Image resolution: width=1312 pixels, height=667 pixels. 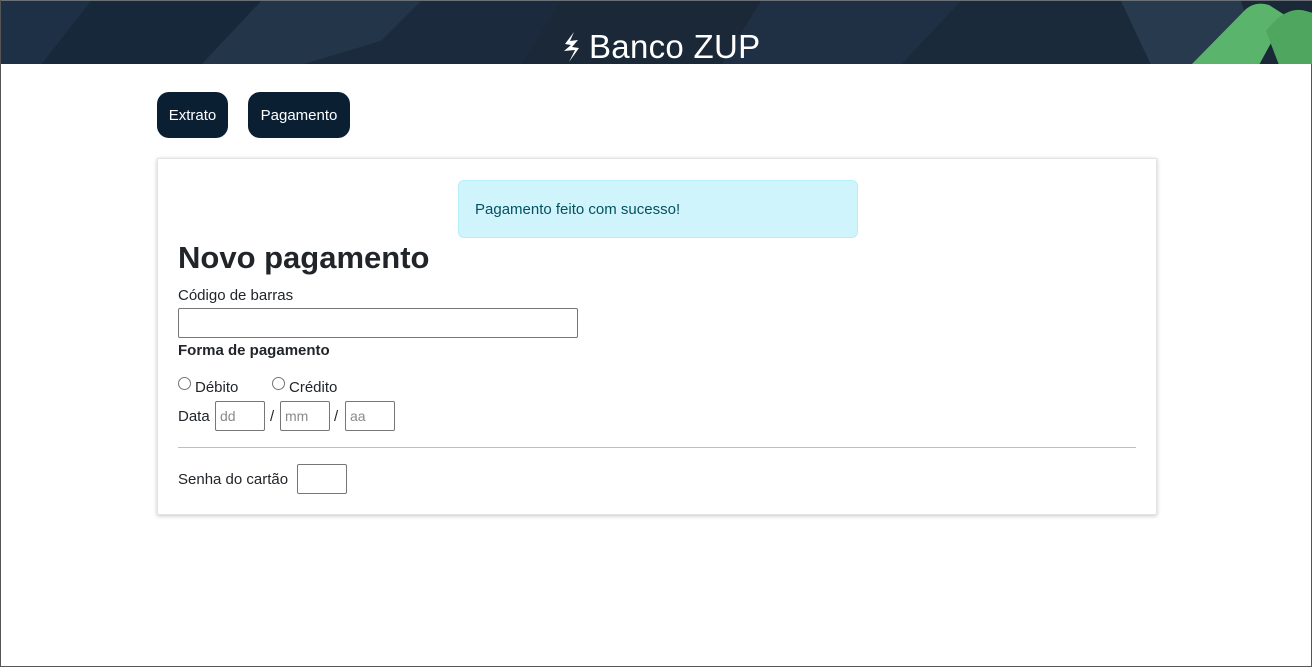 What do you see at coordinates (240, 416) in the screenshot?
I see `day-input` at bounding box center [240, 416].